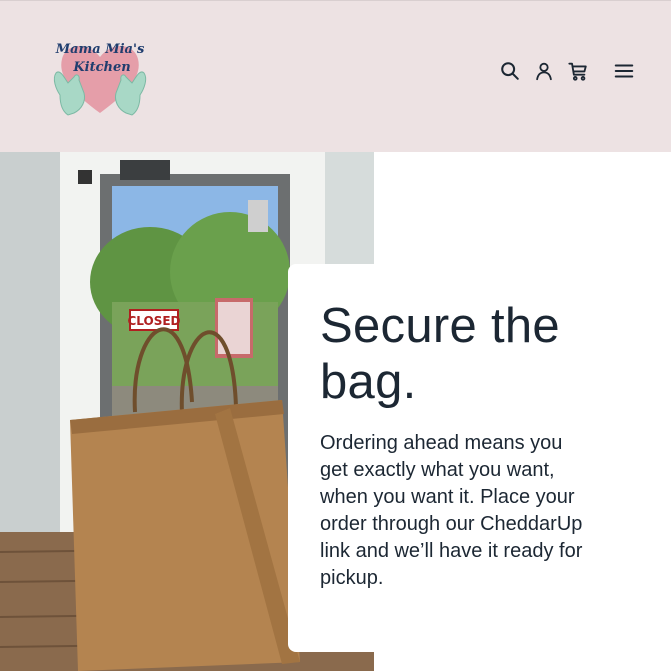  What do you see at coordinates (561, 71) in the screenshot?
I see `header-nav` at bounding box center [561, 71].